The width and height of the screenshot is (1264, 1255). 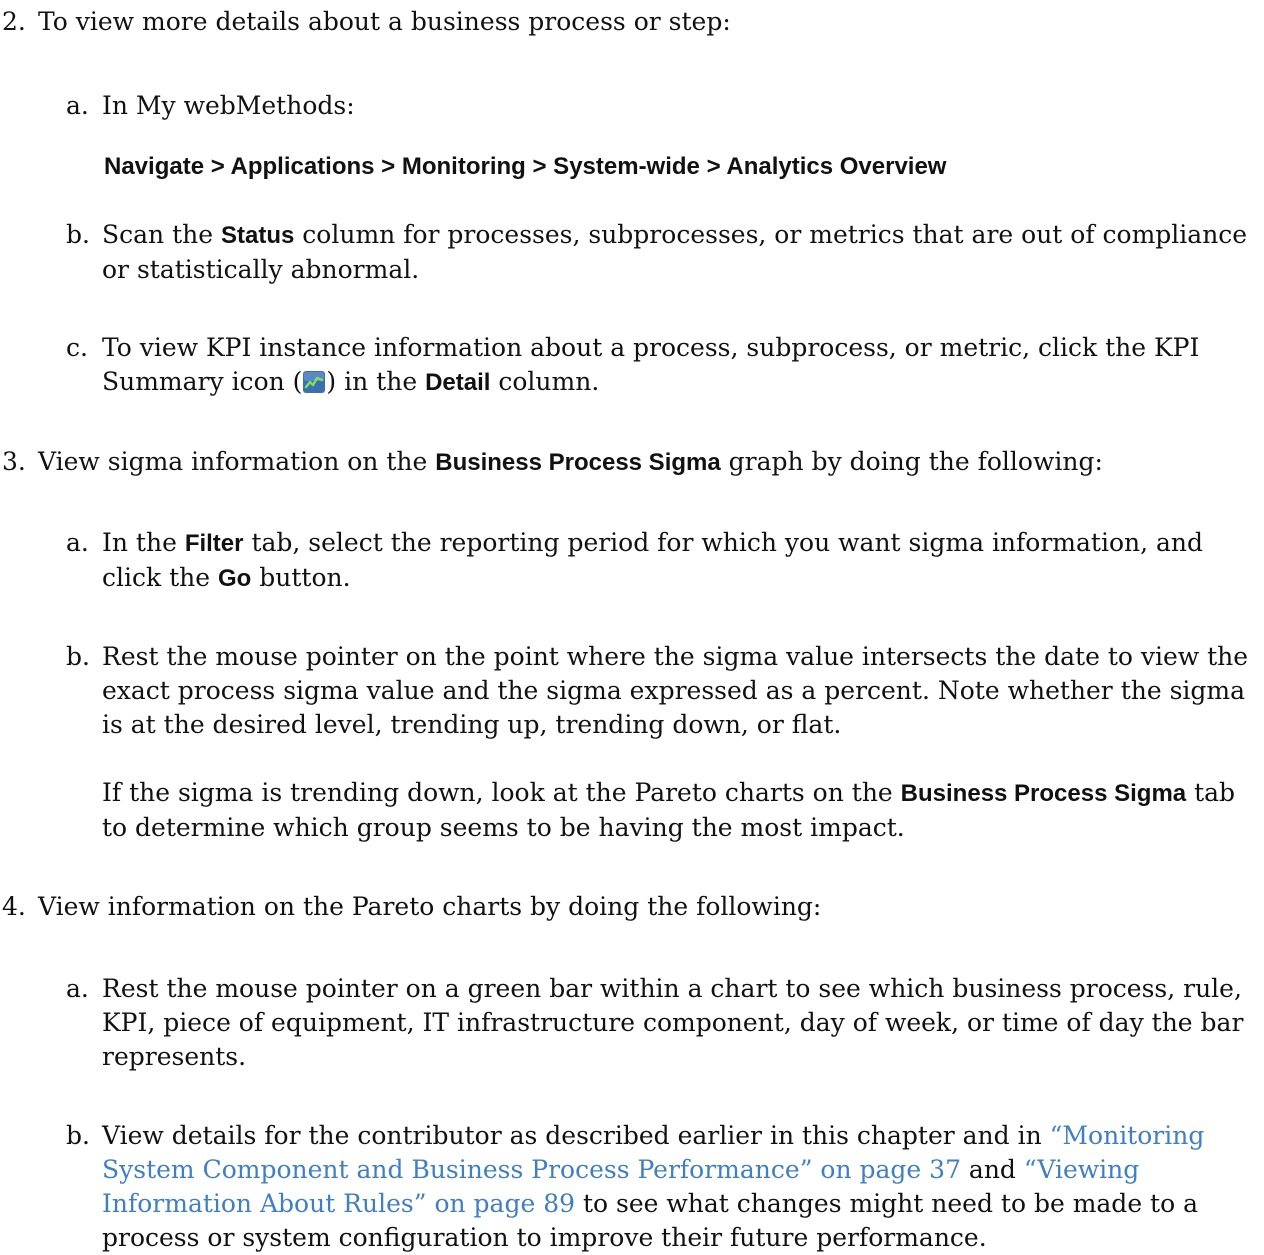 What do you see at coordinates (14, 21) in the screenshot?
I see `step-number: 2.` at bounding box center [14, 21].